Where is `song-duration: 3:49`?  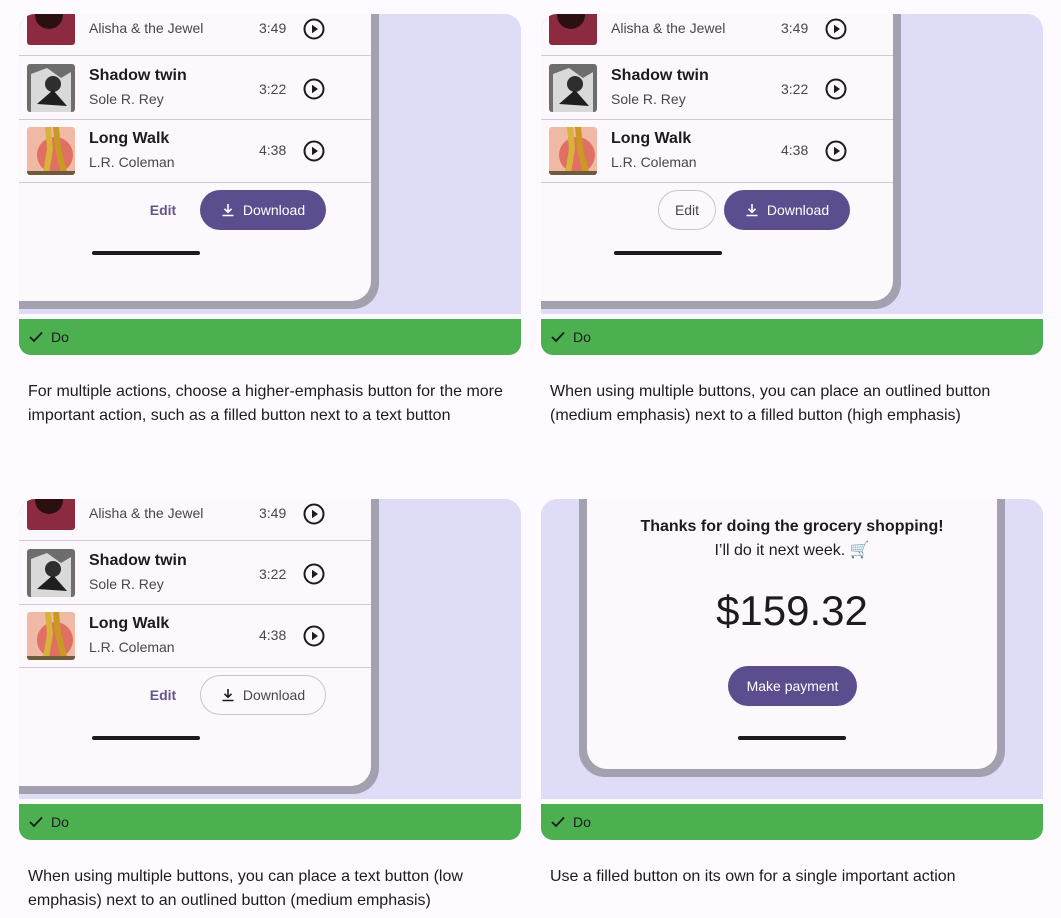 song-duration: 3:49 is located at coordinates (795, 28).